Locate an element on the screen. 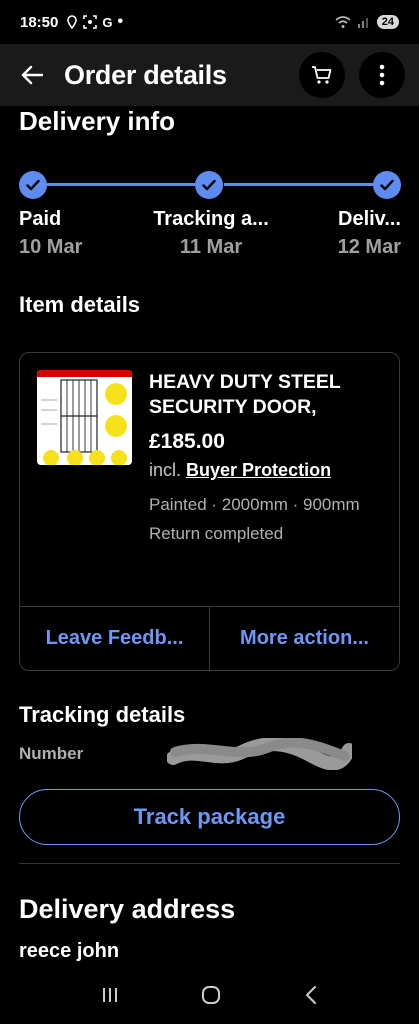  signal-icon is located at coordinates (362, 23).